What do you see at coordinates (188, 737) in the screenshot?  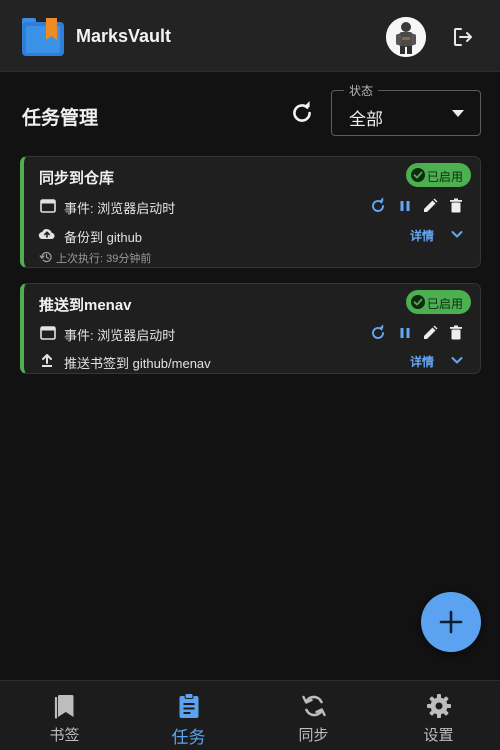 I see `nav-label: 任务` at bounding box center [188, 737].